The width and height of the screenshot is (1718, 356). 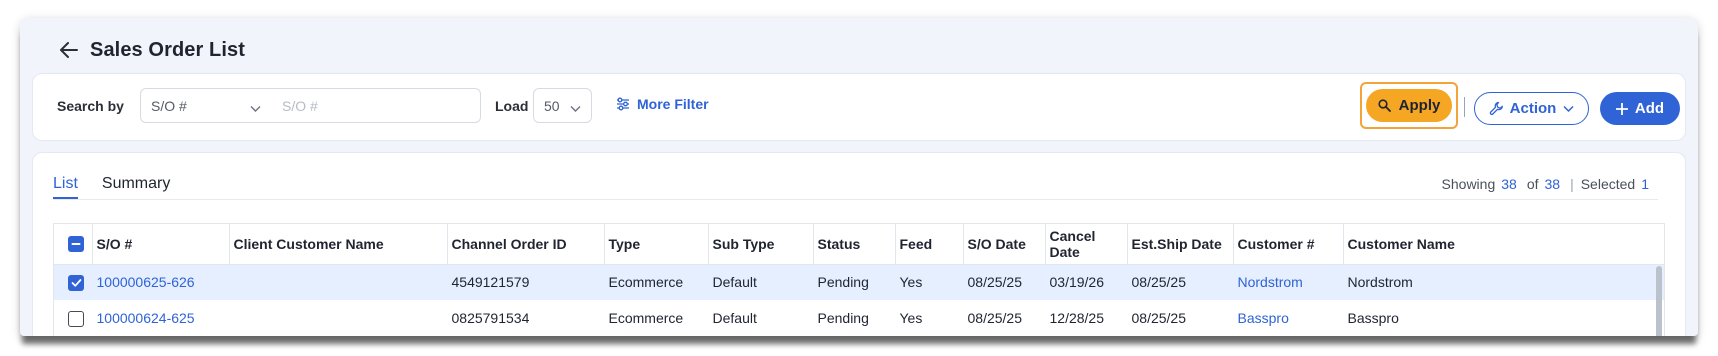 What do you see at coordinates (65, 176) in the screenshot?
I see `tab-list: List` at bounding box center [65, 176].